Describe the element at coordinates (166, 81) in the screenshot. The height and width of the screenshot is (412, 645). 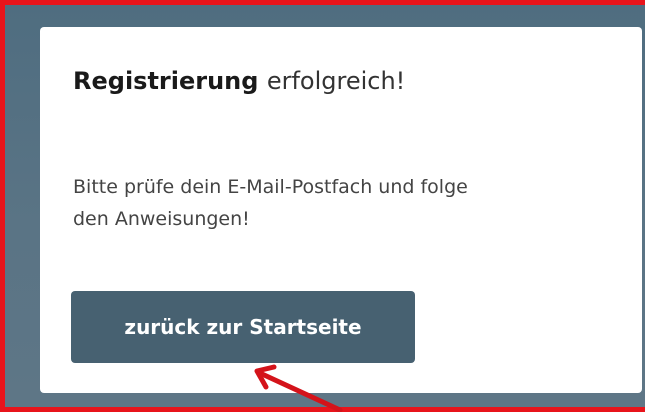
I see `title-strong: Registrierung` at that location.